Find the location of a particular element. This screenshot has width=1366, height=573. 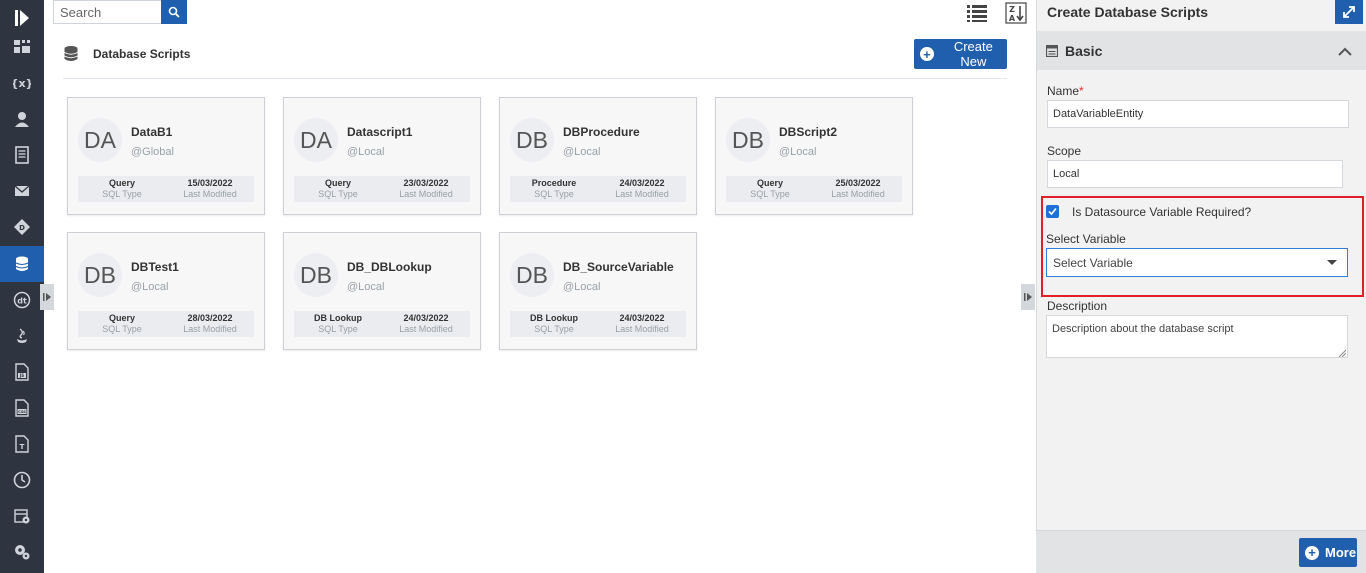

card-meta: Query SQL Type 15/03/2022 Last Modified is located at coordinates (166, 189).